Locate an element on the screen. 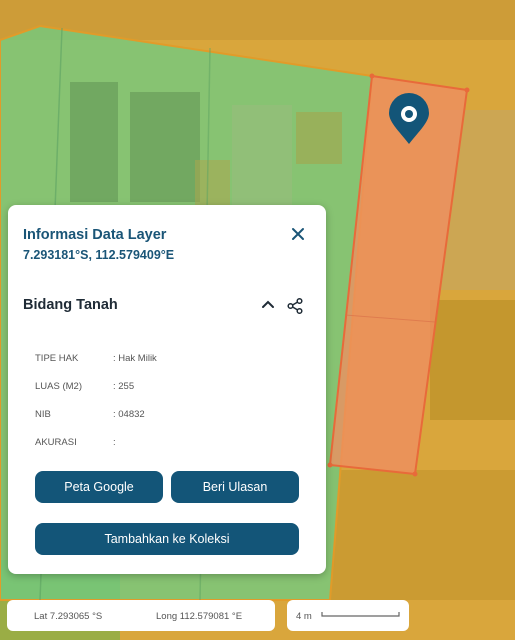 The height and width of the screenshot is (640, 515). chevron-up-icon is located at coordinates (268, 305).